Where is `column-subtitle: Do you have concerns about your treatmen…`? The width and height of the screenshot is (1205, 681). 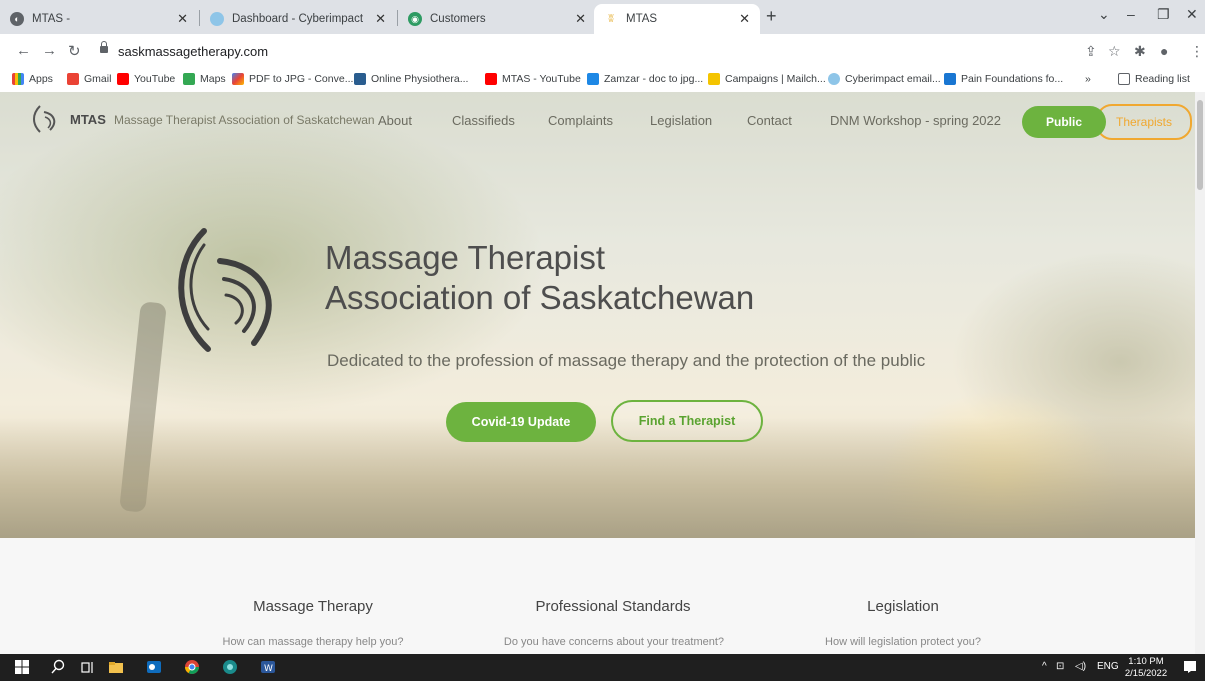
column-subtitle: Do you have concerns about your treatmen… is located at coordinates (614, 642).